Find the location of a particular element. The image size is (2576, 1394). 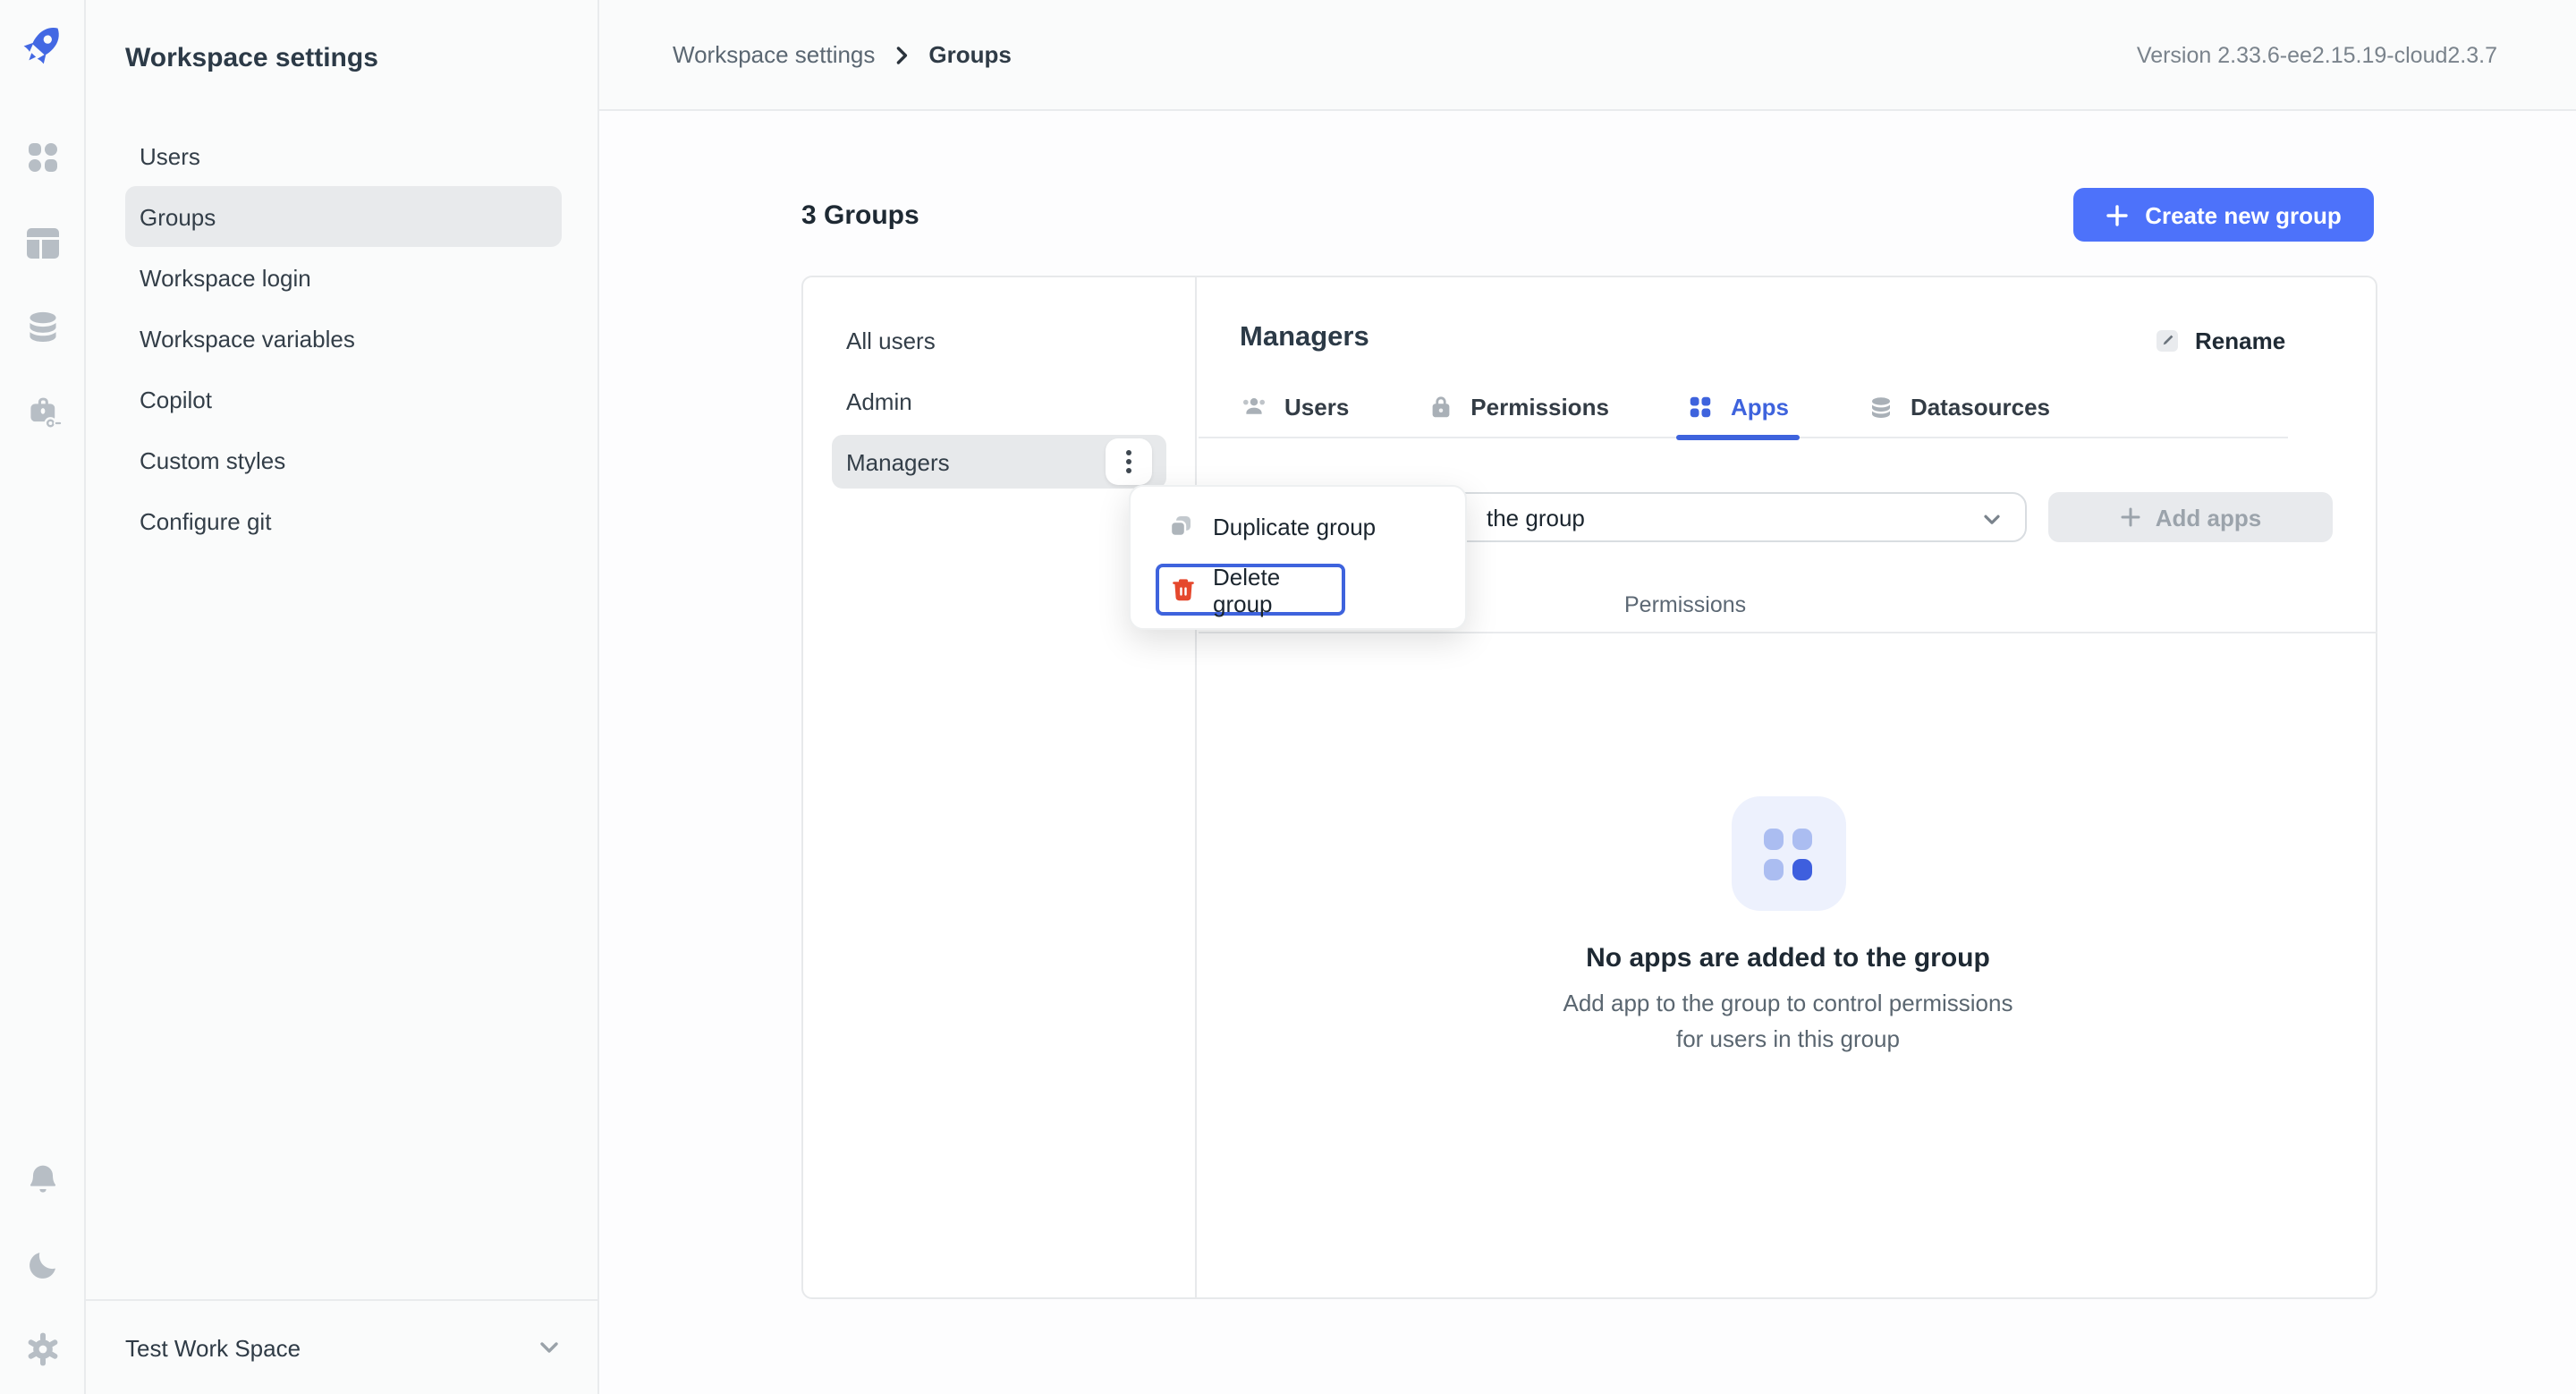

group-detail-title: Managers is located at coordinates (1304, 337).